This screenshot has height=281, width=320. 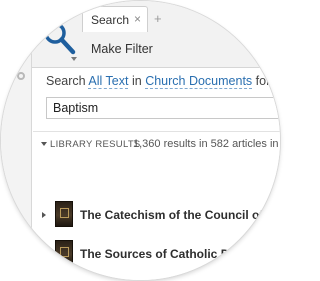 I want to click on section-divider, so click(x=156, y=131).